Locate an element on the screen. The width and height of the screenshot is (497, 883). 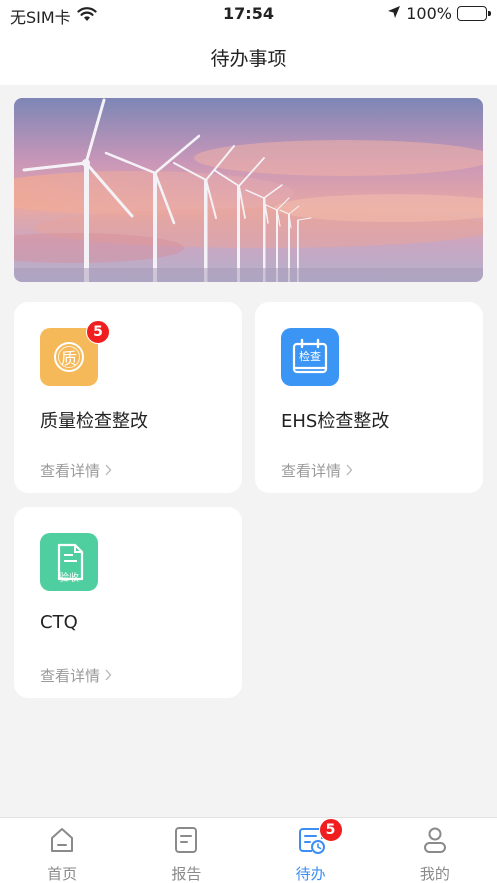
profile-icon is located at coordinates (435, 840).